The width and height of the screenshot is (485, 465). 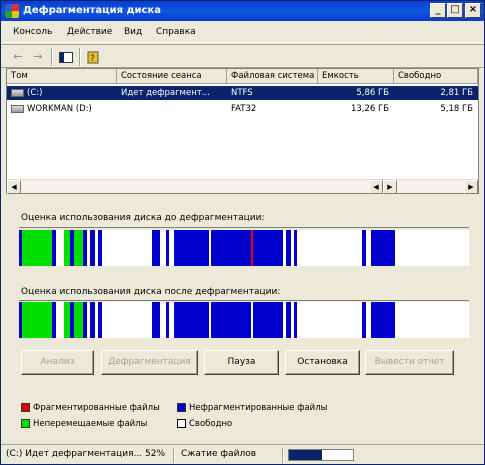 What do you see at coordinates (86, 454) in the screenshot?
I see `status-text: (C:) Идет дефрагментация... 52%` at bounding box center [86, 454].